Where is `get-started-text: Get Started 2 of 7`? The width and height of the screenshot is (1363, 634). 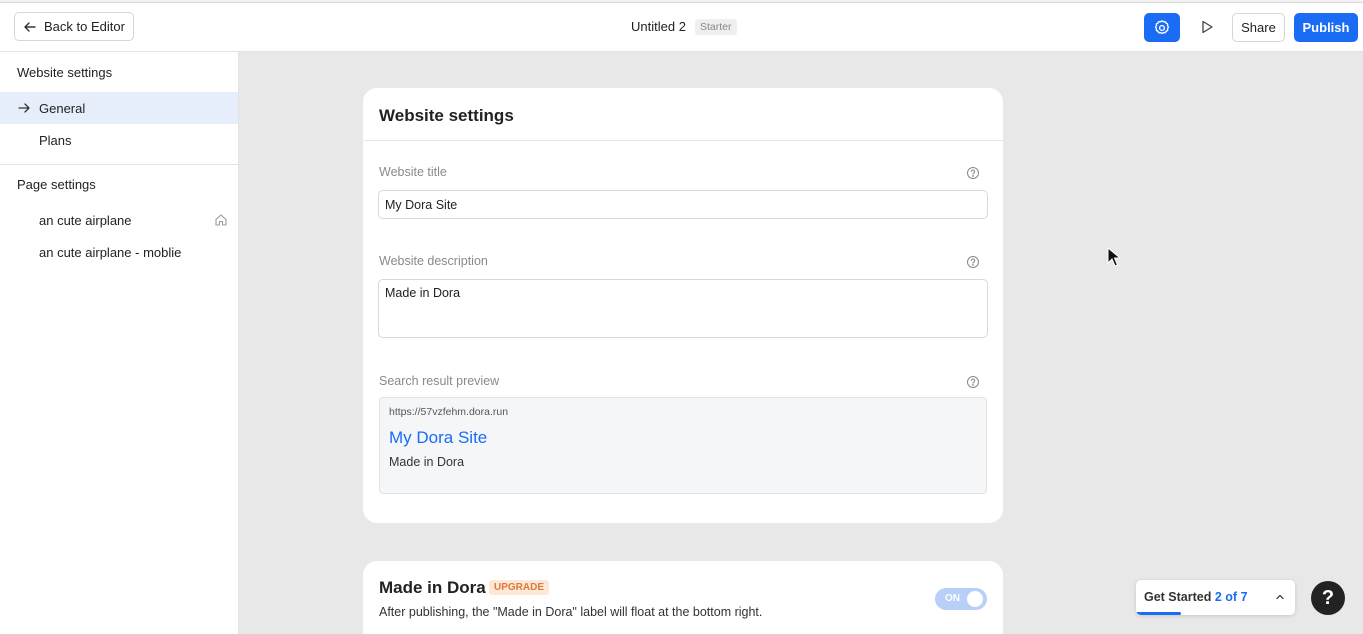 get-started-text: Get Started 2 of 7 is located at coordinates (1196, 597).